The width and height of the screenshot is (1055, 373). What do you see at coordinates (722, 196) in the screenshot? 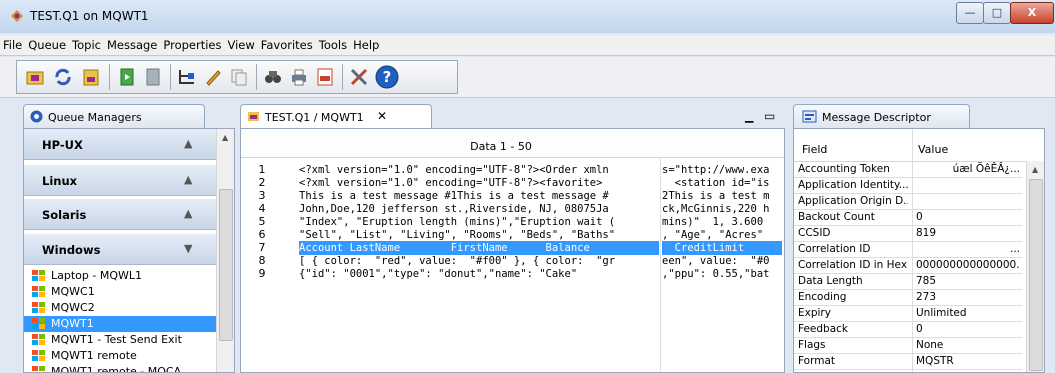
I see `data-cell: 2This is a test m` at bounding box center [722, 196].